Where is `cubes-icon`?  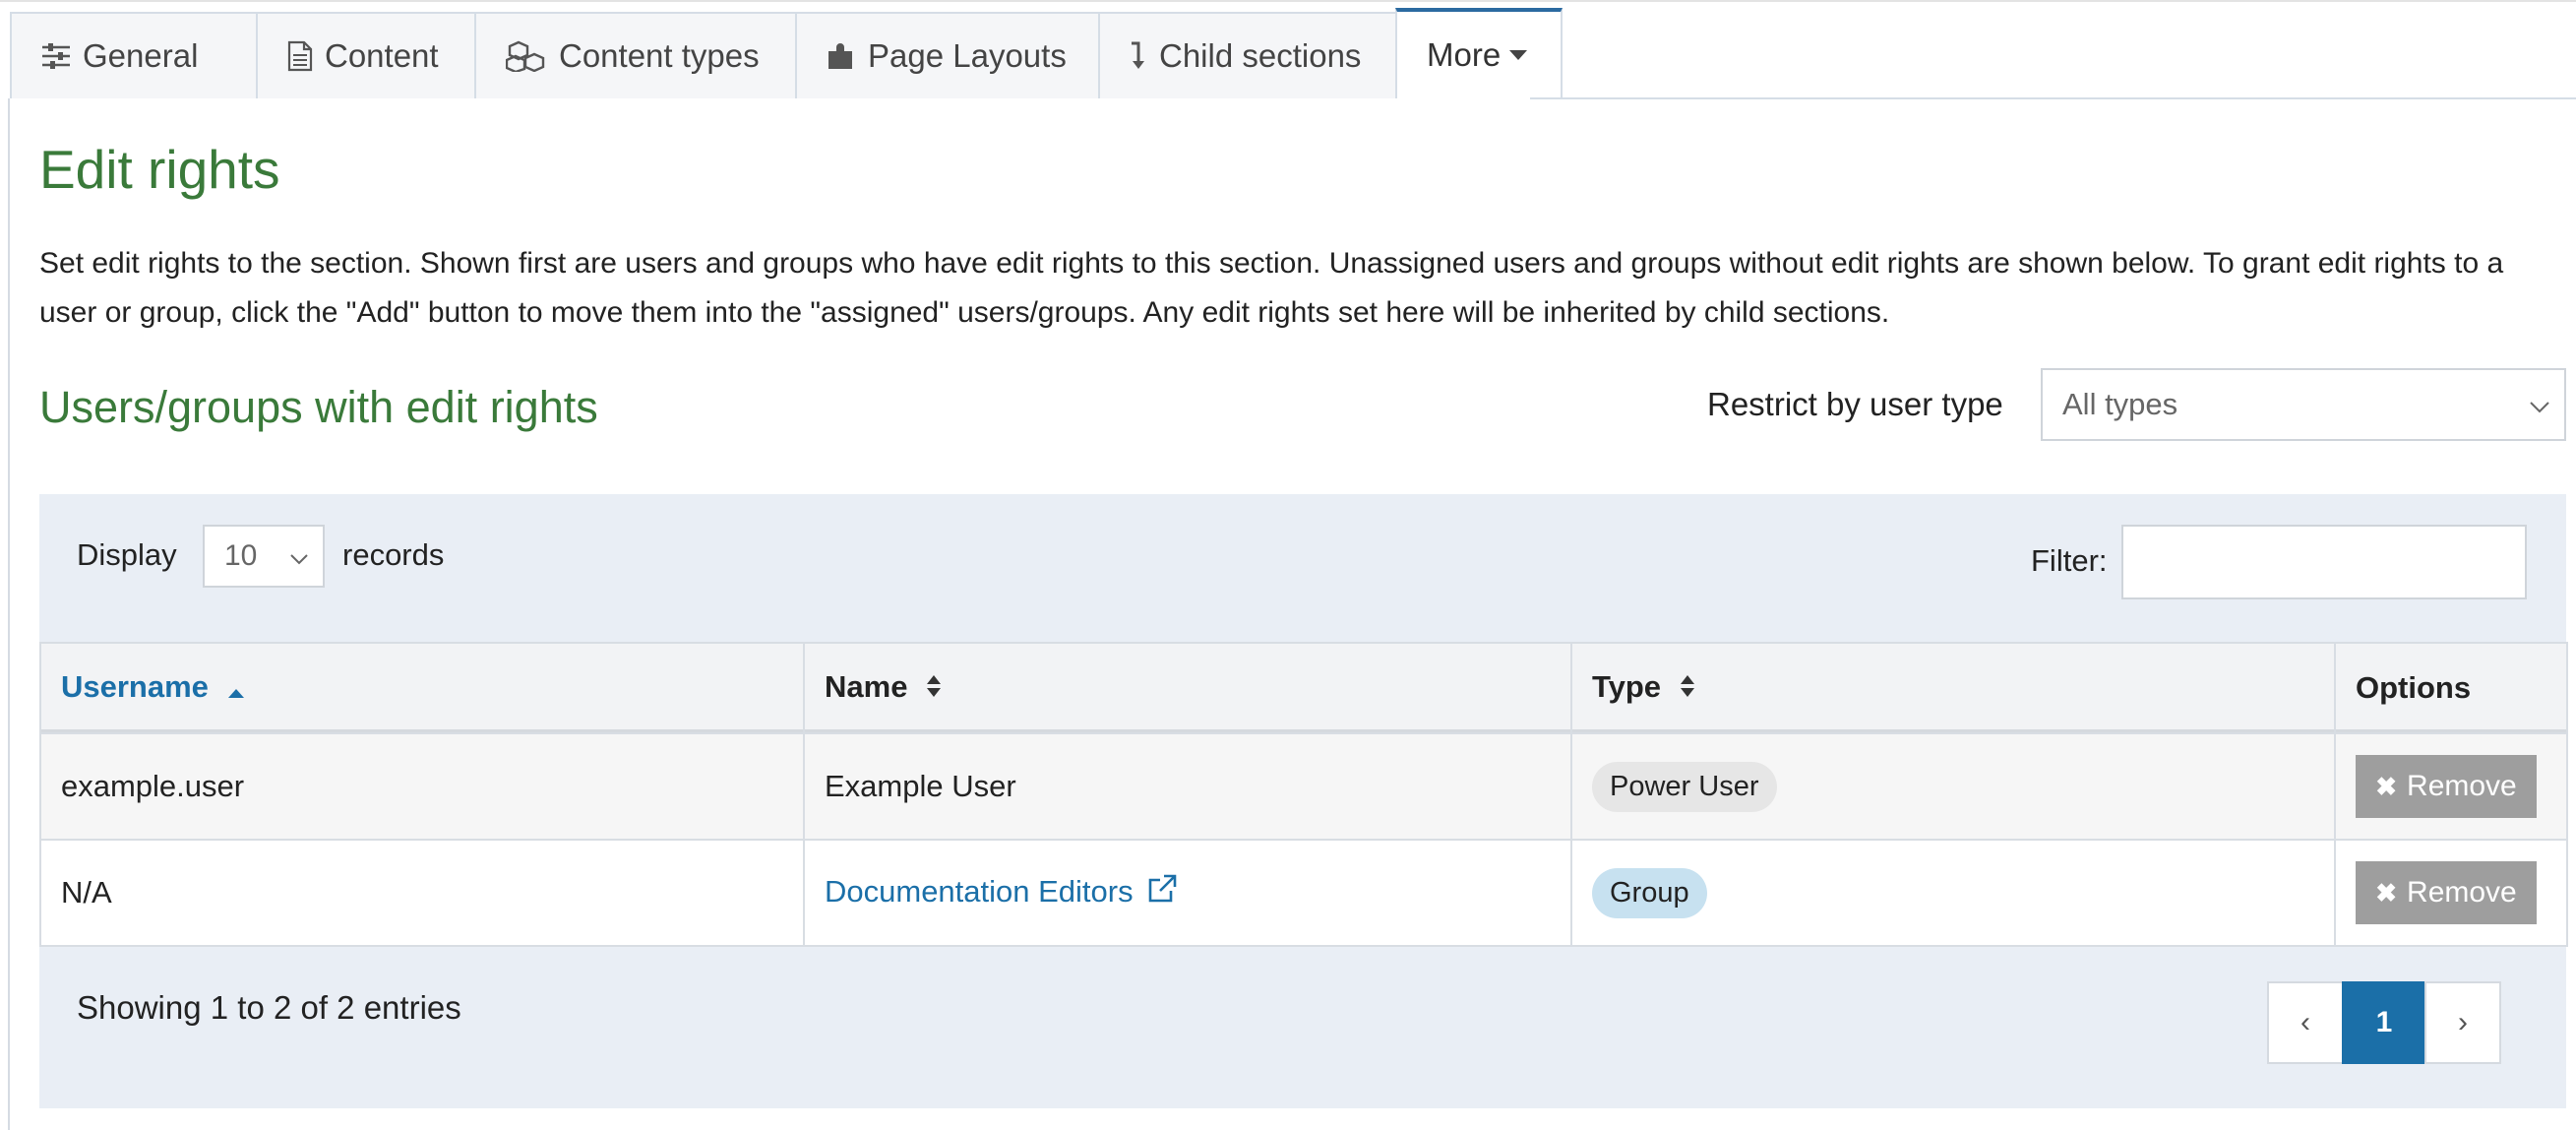
cubes-icon is located at coordinates (526, 56).